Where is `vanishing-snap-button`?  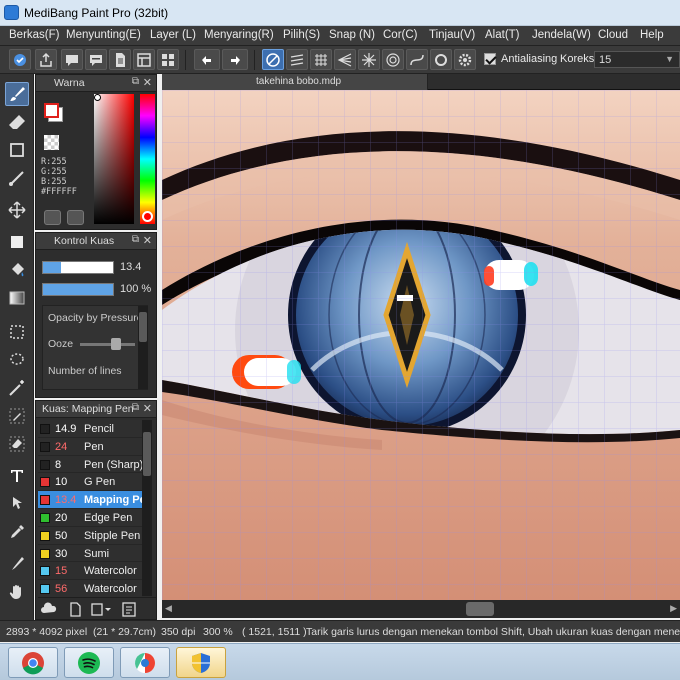
vanishing-snap-button is located at coordinates (345, 59).